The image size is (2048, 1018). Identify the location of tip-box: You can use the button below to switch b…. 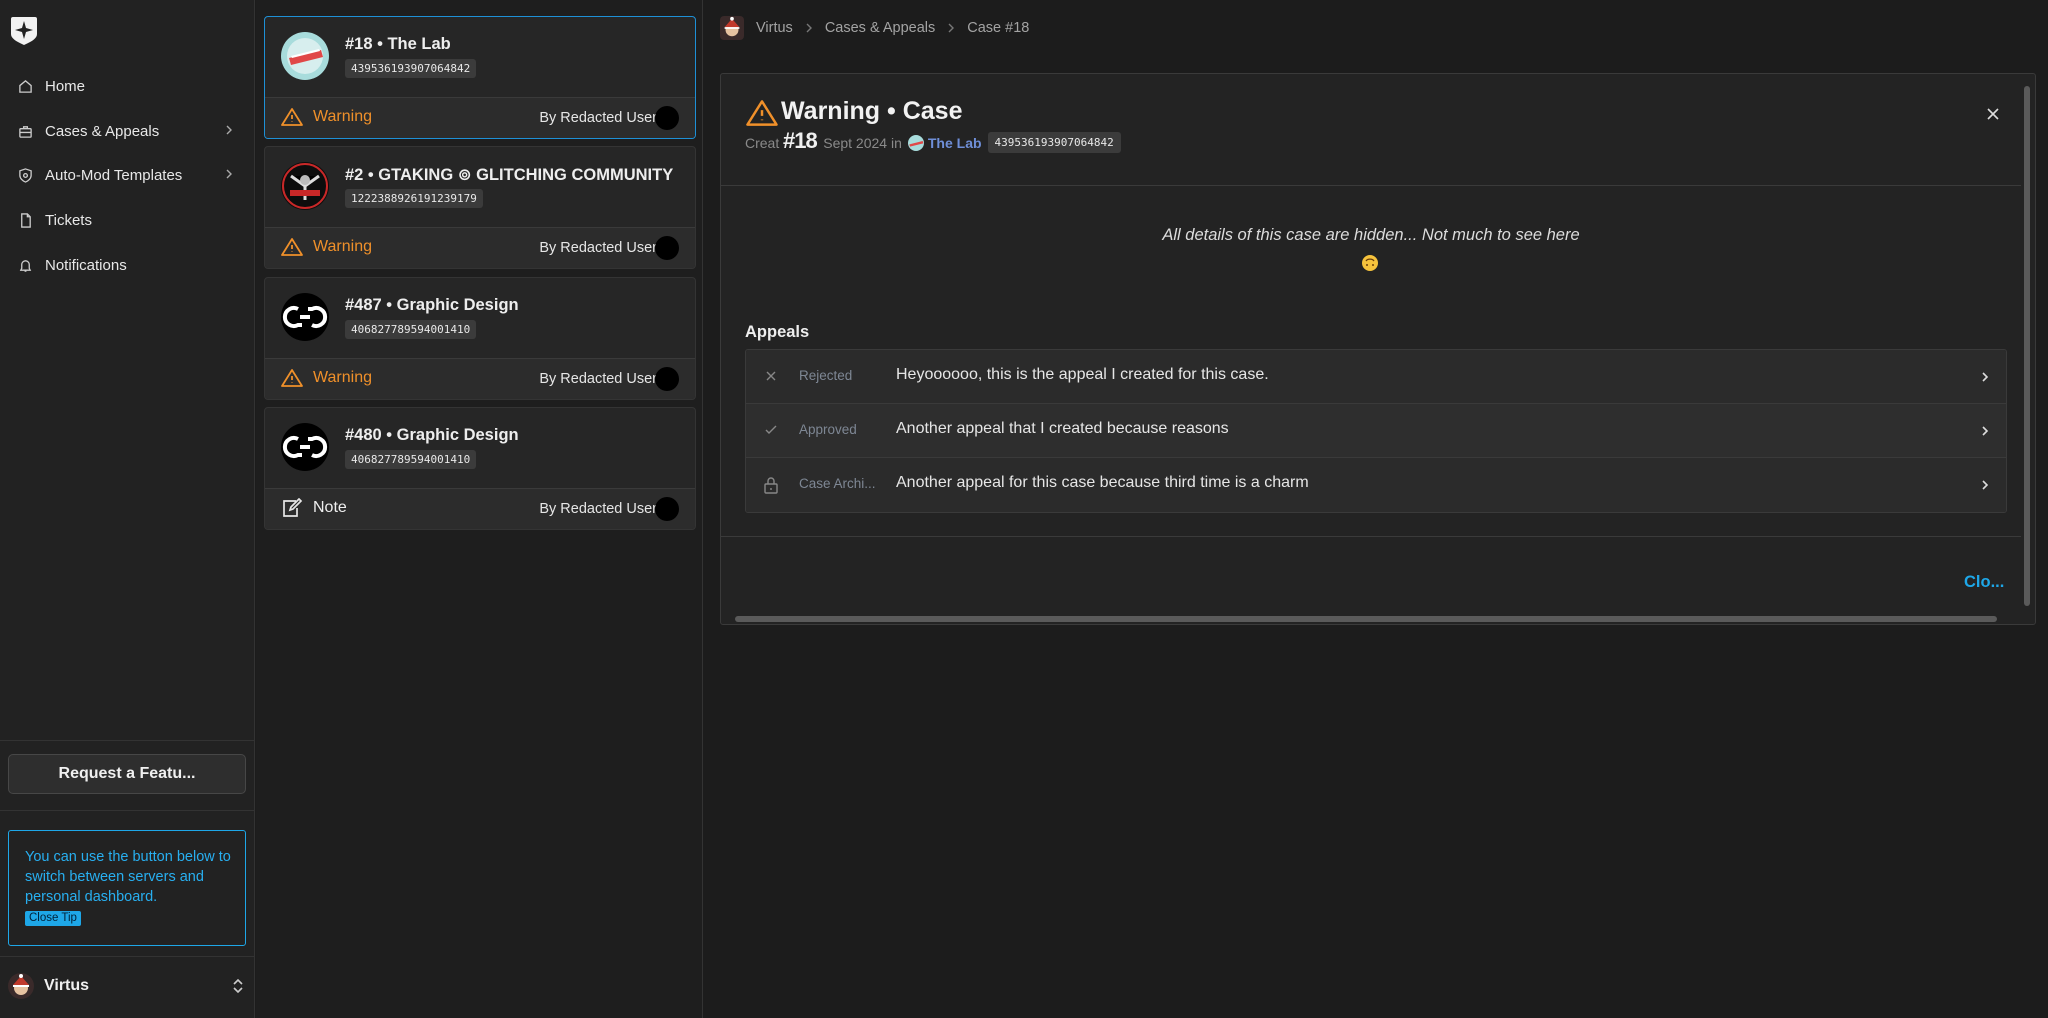
(127, 888).